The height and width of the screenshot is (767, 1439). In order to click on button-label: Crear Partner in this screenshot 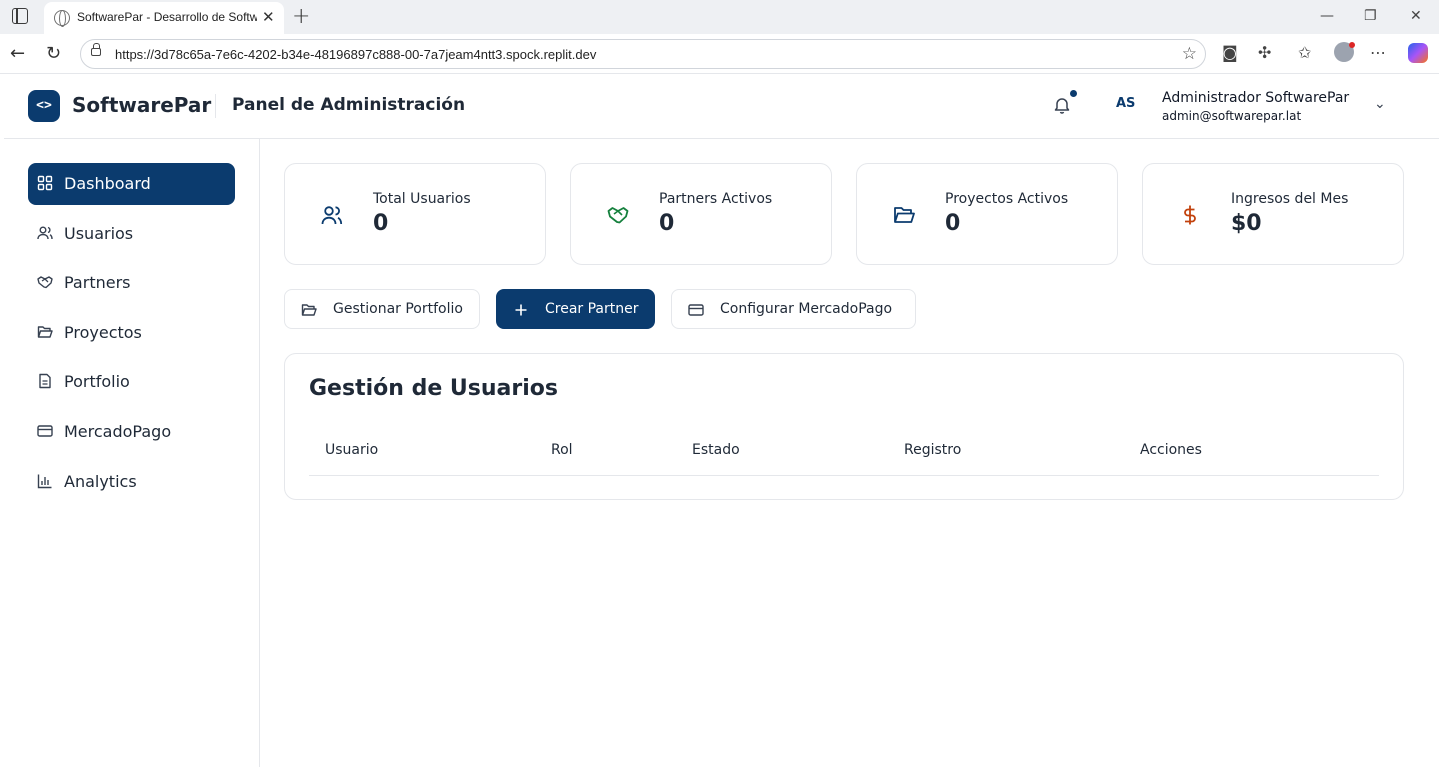, I will do `click(592, 309)`.